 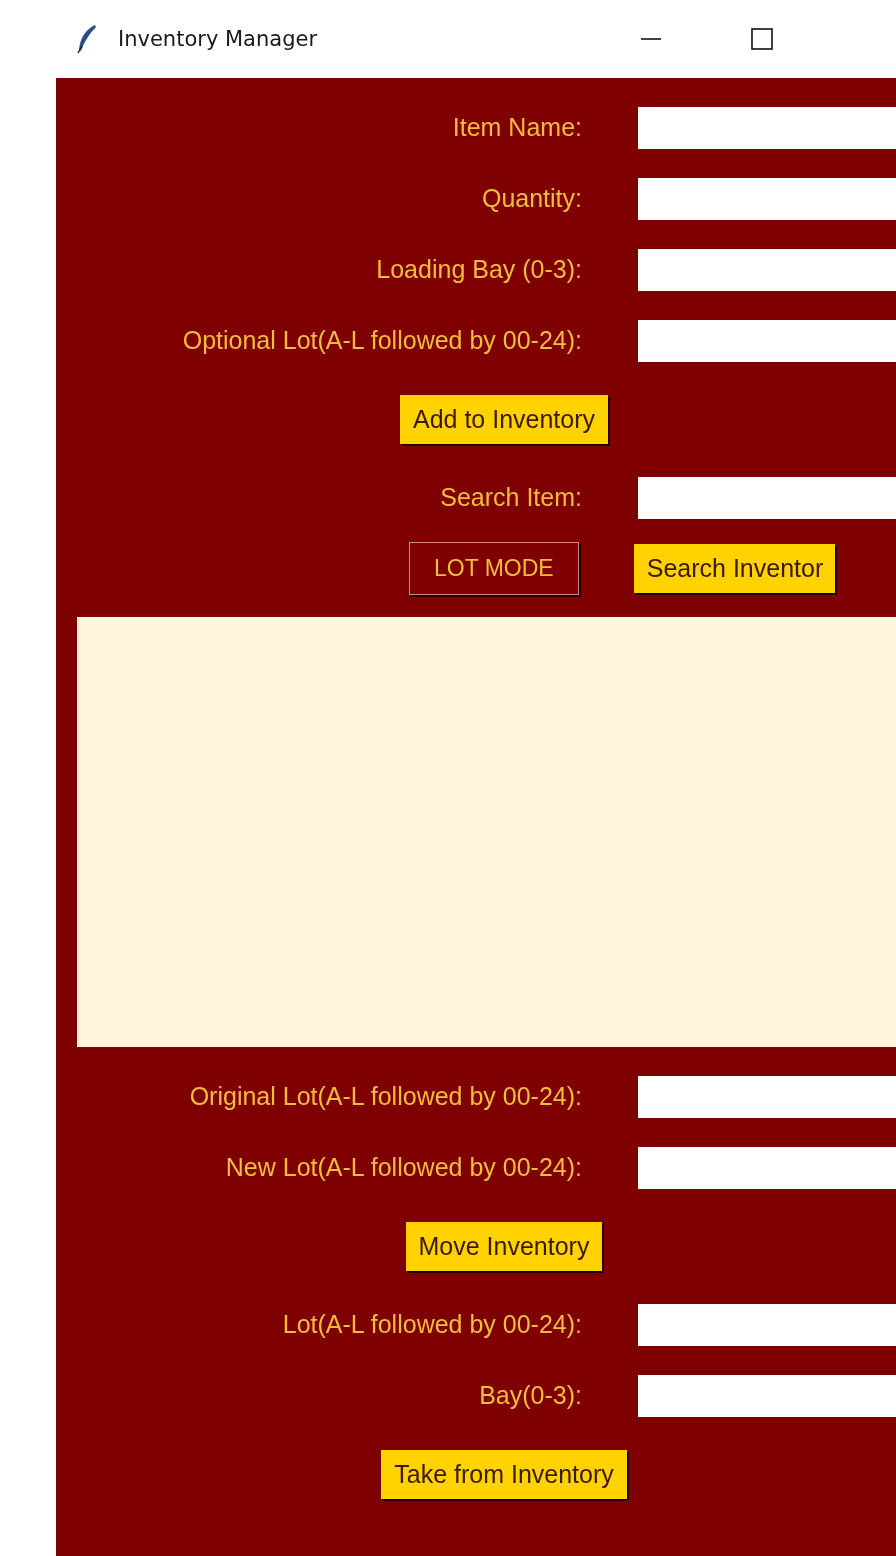 What do you see at coordinates (382, 340) in the screenshot?
I see `field-label: Optional Lot(A-L followed by 00-24):` at bounding box center [382, 340].